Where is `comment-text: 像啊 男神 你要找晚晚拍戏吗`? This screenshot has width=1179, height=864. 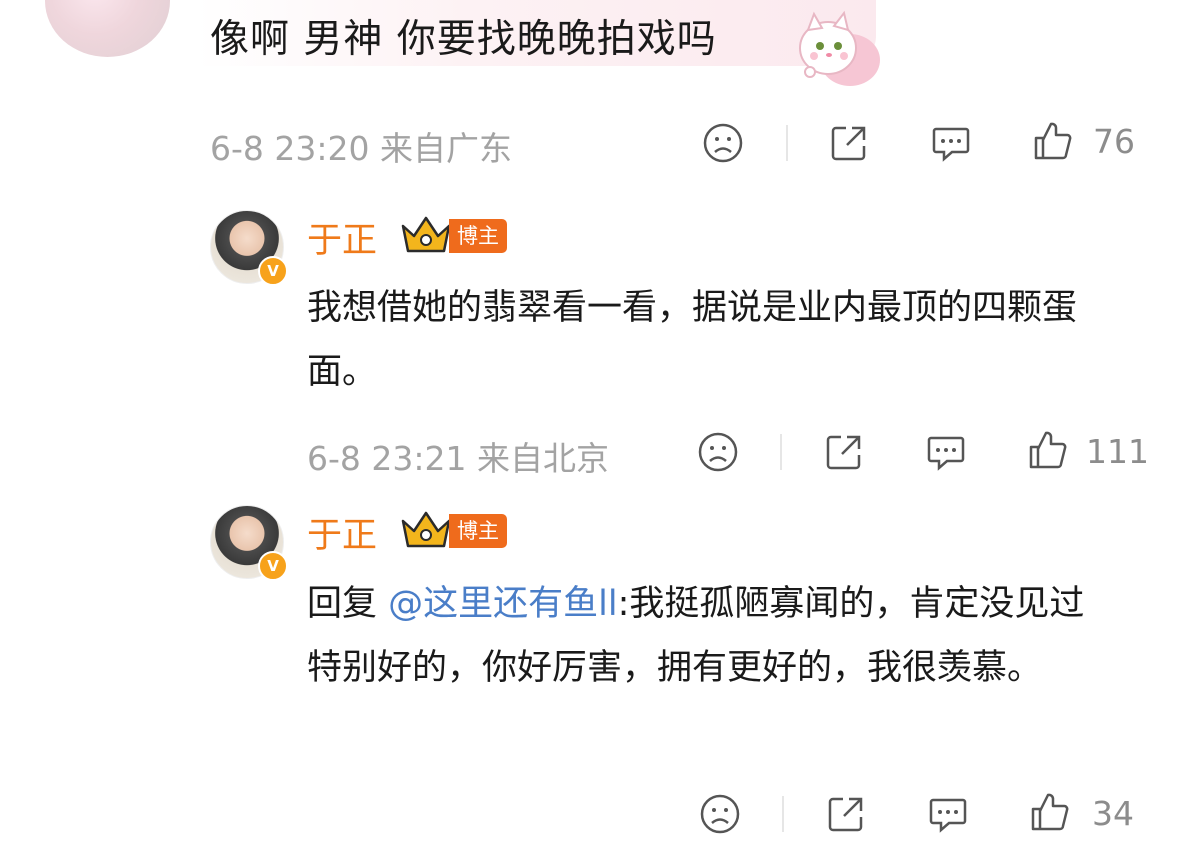
comment-text: 像啊 男神 你要找晚晚拍戏吗 is located at coordinates (463, 39).